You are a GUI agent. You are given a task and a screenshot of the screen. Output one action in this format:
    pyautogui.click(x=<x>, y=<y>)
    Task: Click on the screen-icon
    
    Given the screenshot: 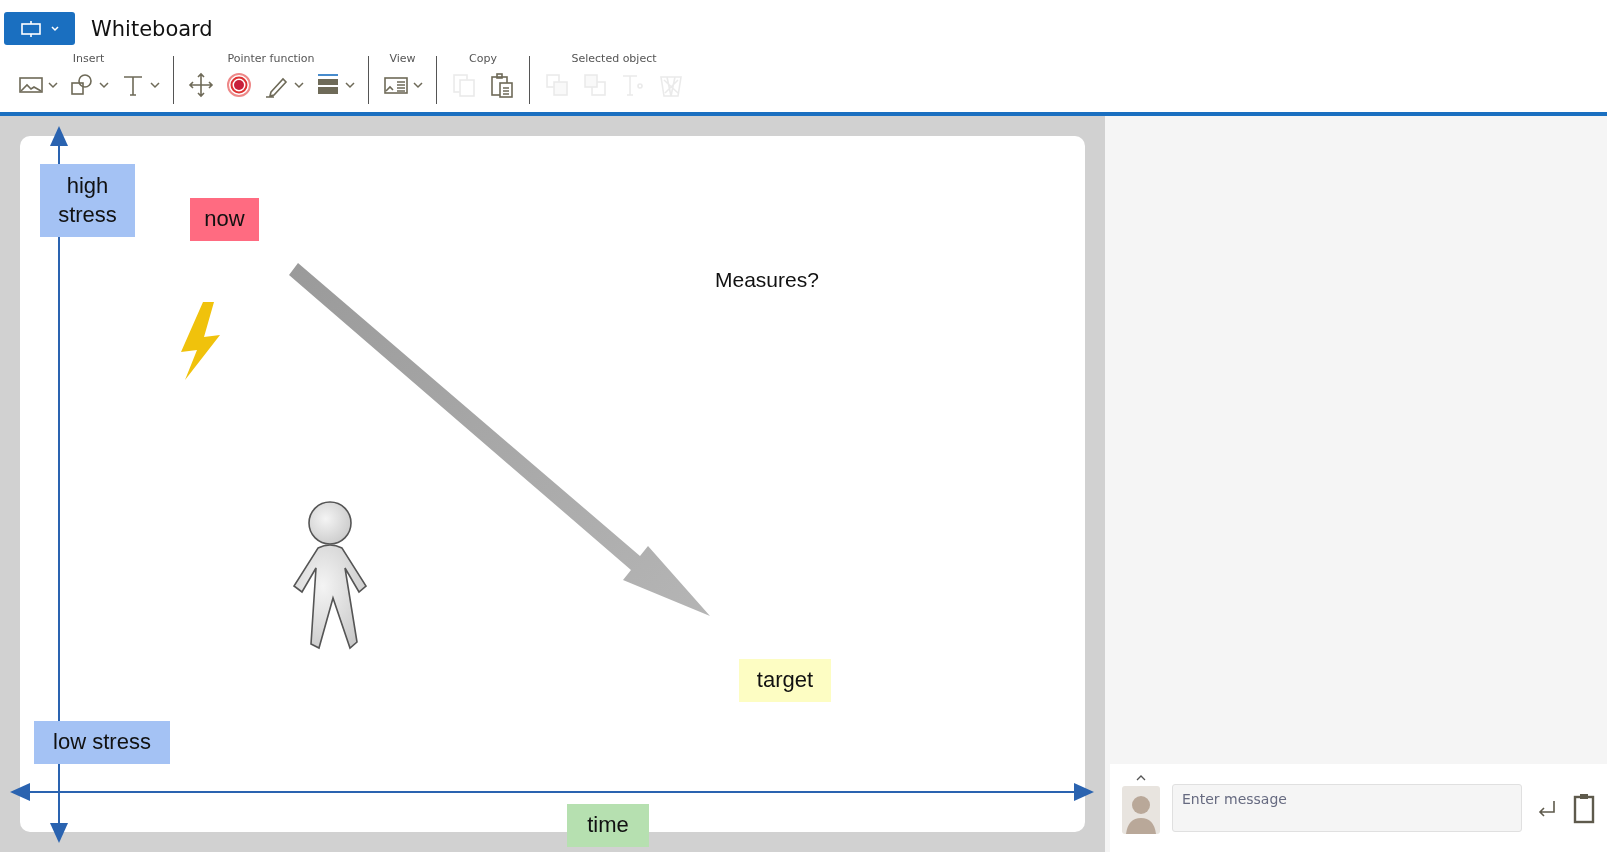 What is the action you would take?
    pyautogui.click(x=30, y=28)
    